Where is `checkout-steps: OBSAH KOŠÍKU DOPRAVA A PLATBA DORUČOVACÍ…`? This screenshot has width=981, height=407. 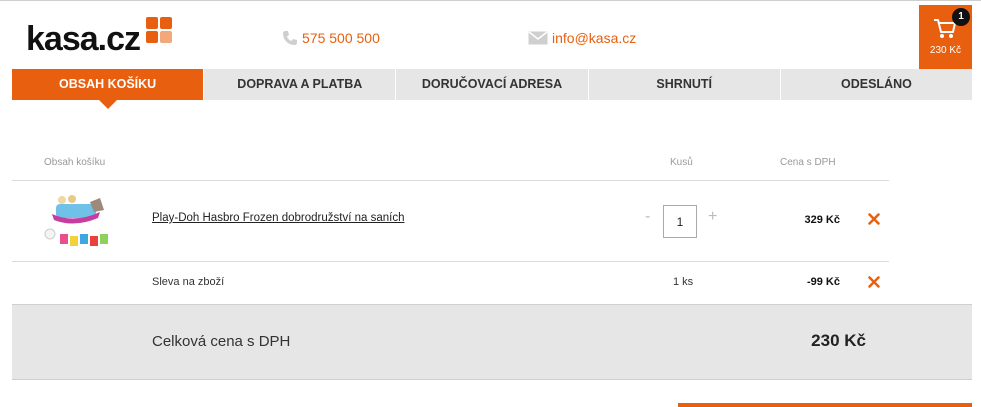 checkout-steps: OBSAH KOŠÍKU DOPRAVA A PLATBA DORUČOVACÍ… is located at coordinates (492, 89).